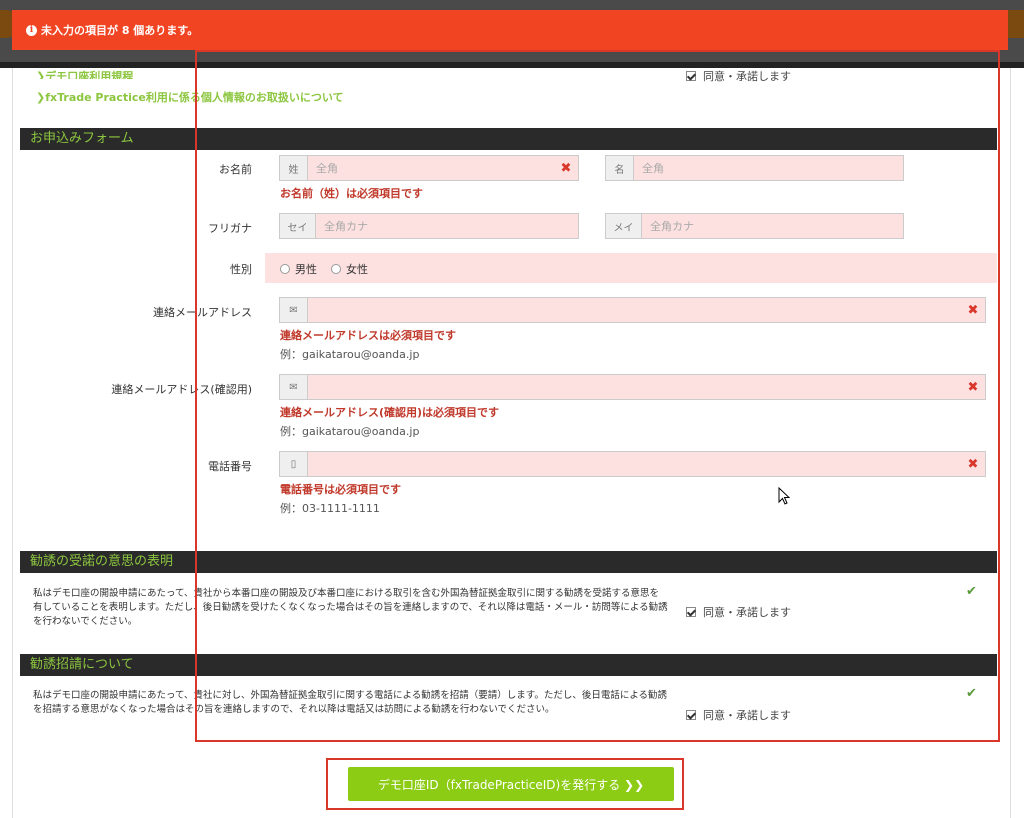 This screenshot has height=818, width=1024. Describe the element at coordinates (89, 74) in the screenshot. I see `terms-link-label: デモ口座利用規程` at that location.